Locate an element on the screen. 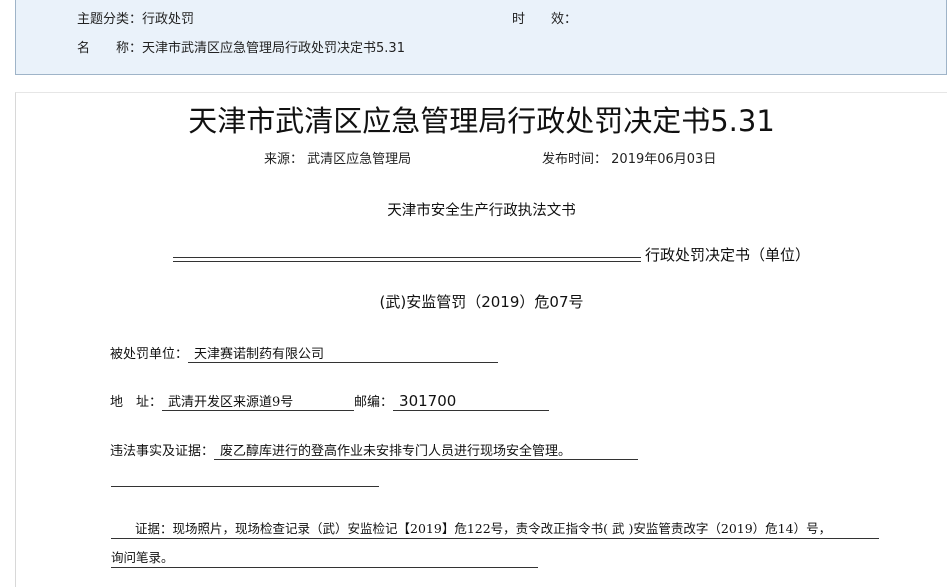 The width and height of the screenshot is (949, 587). penalized-value: 天津赛诺制药有限公司 is located at coordinates (343, 353).